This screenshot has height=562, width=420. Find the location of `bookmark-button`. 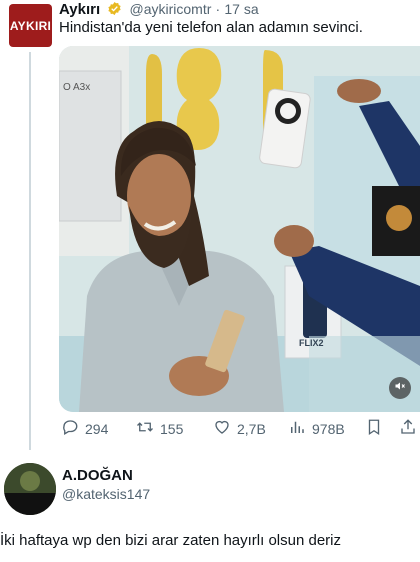

bookmark-button is located at coordinates (374, 428).